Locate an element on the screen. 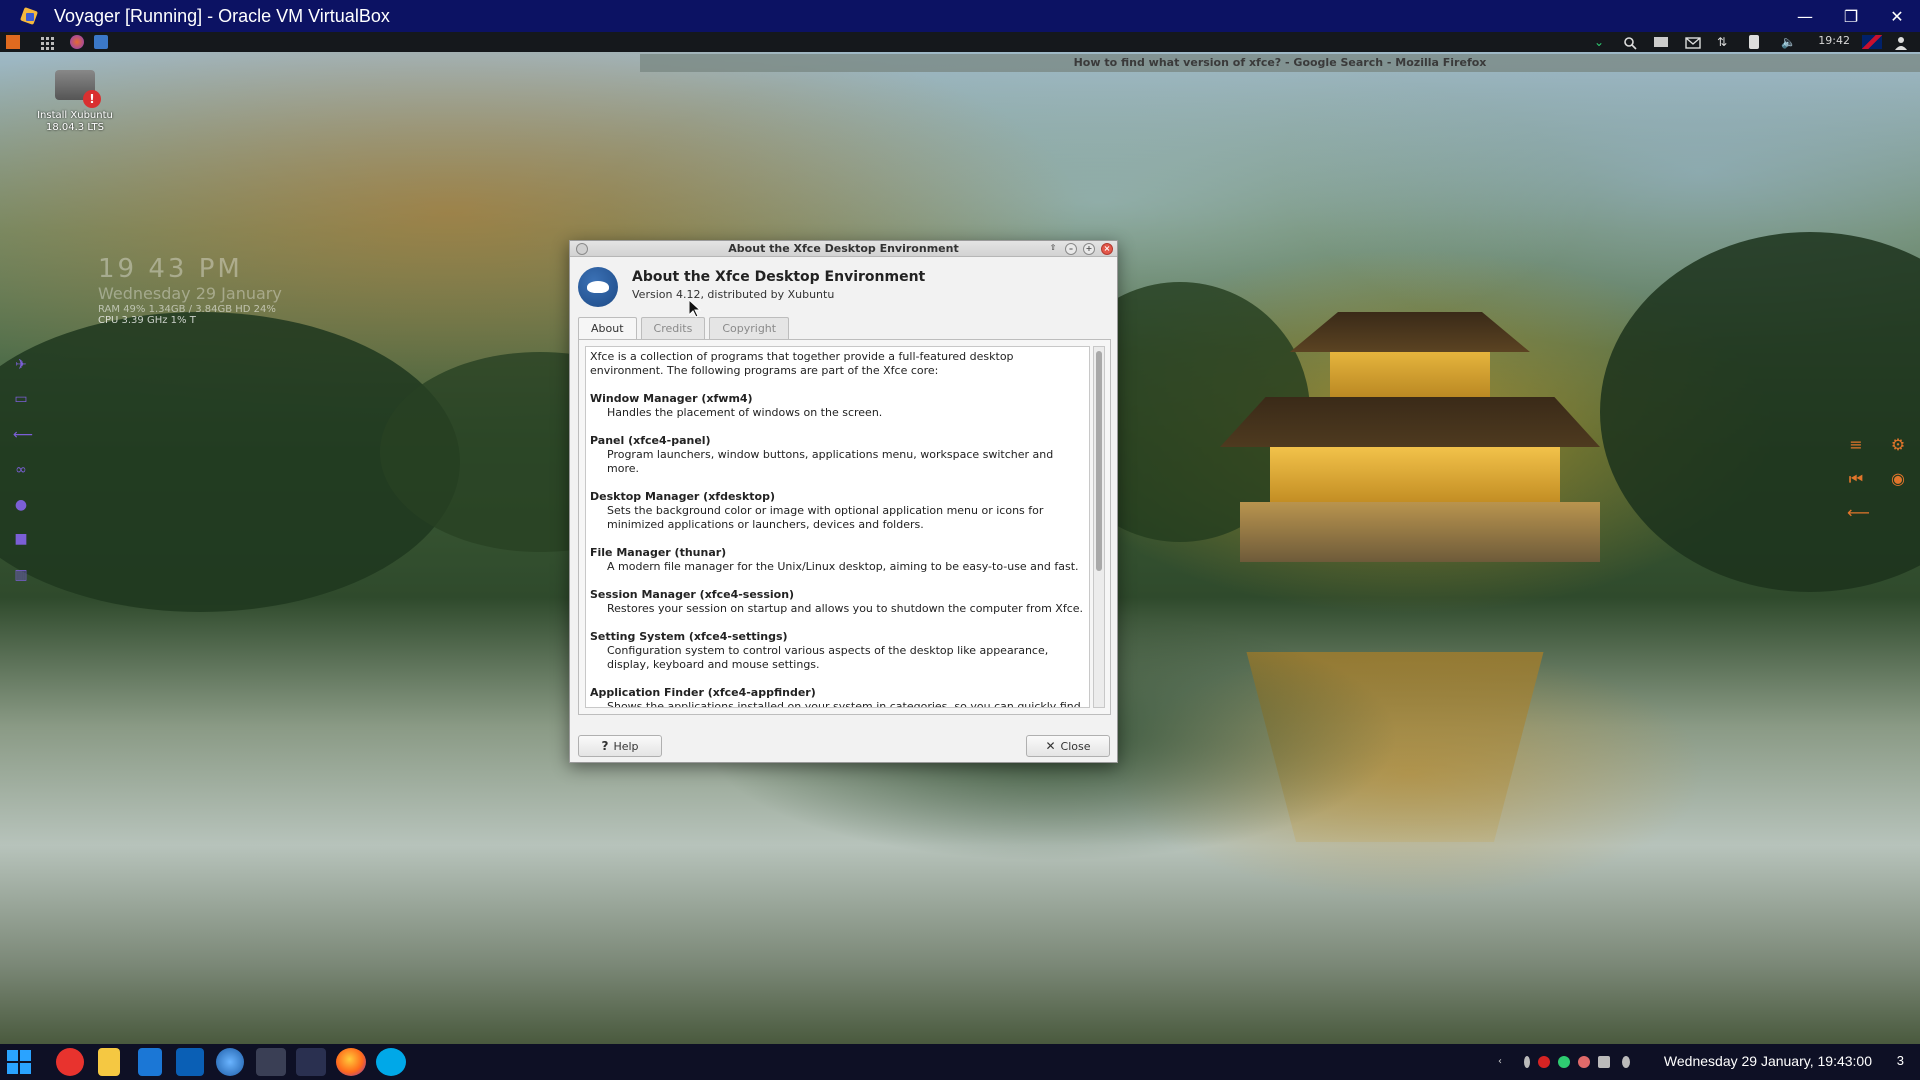 The width and height of the screenshot is (1920, 1080). app-tray-icon is located at coordinates (1584, 1062).